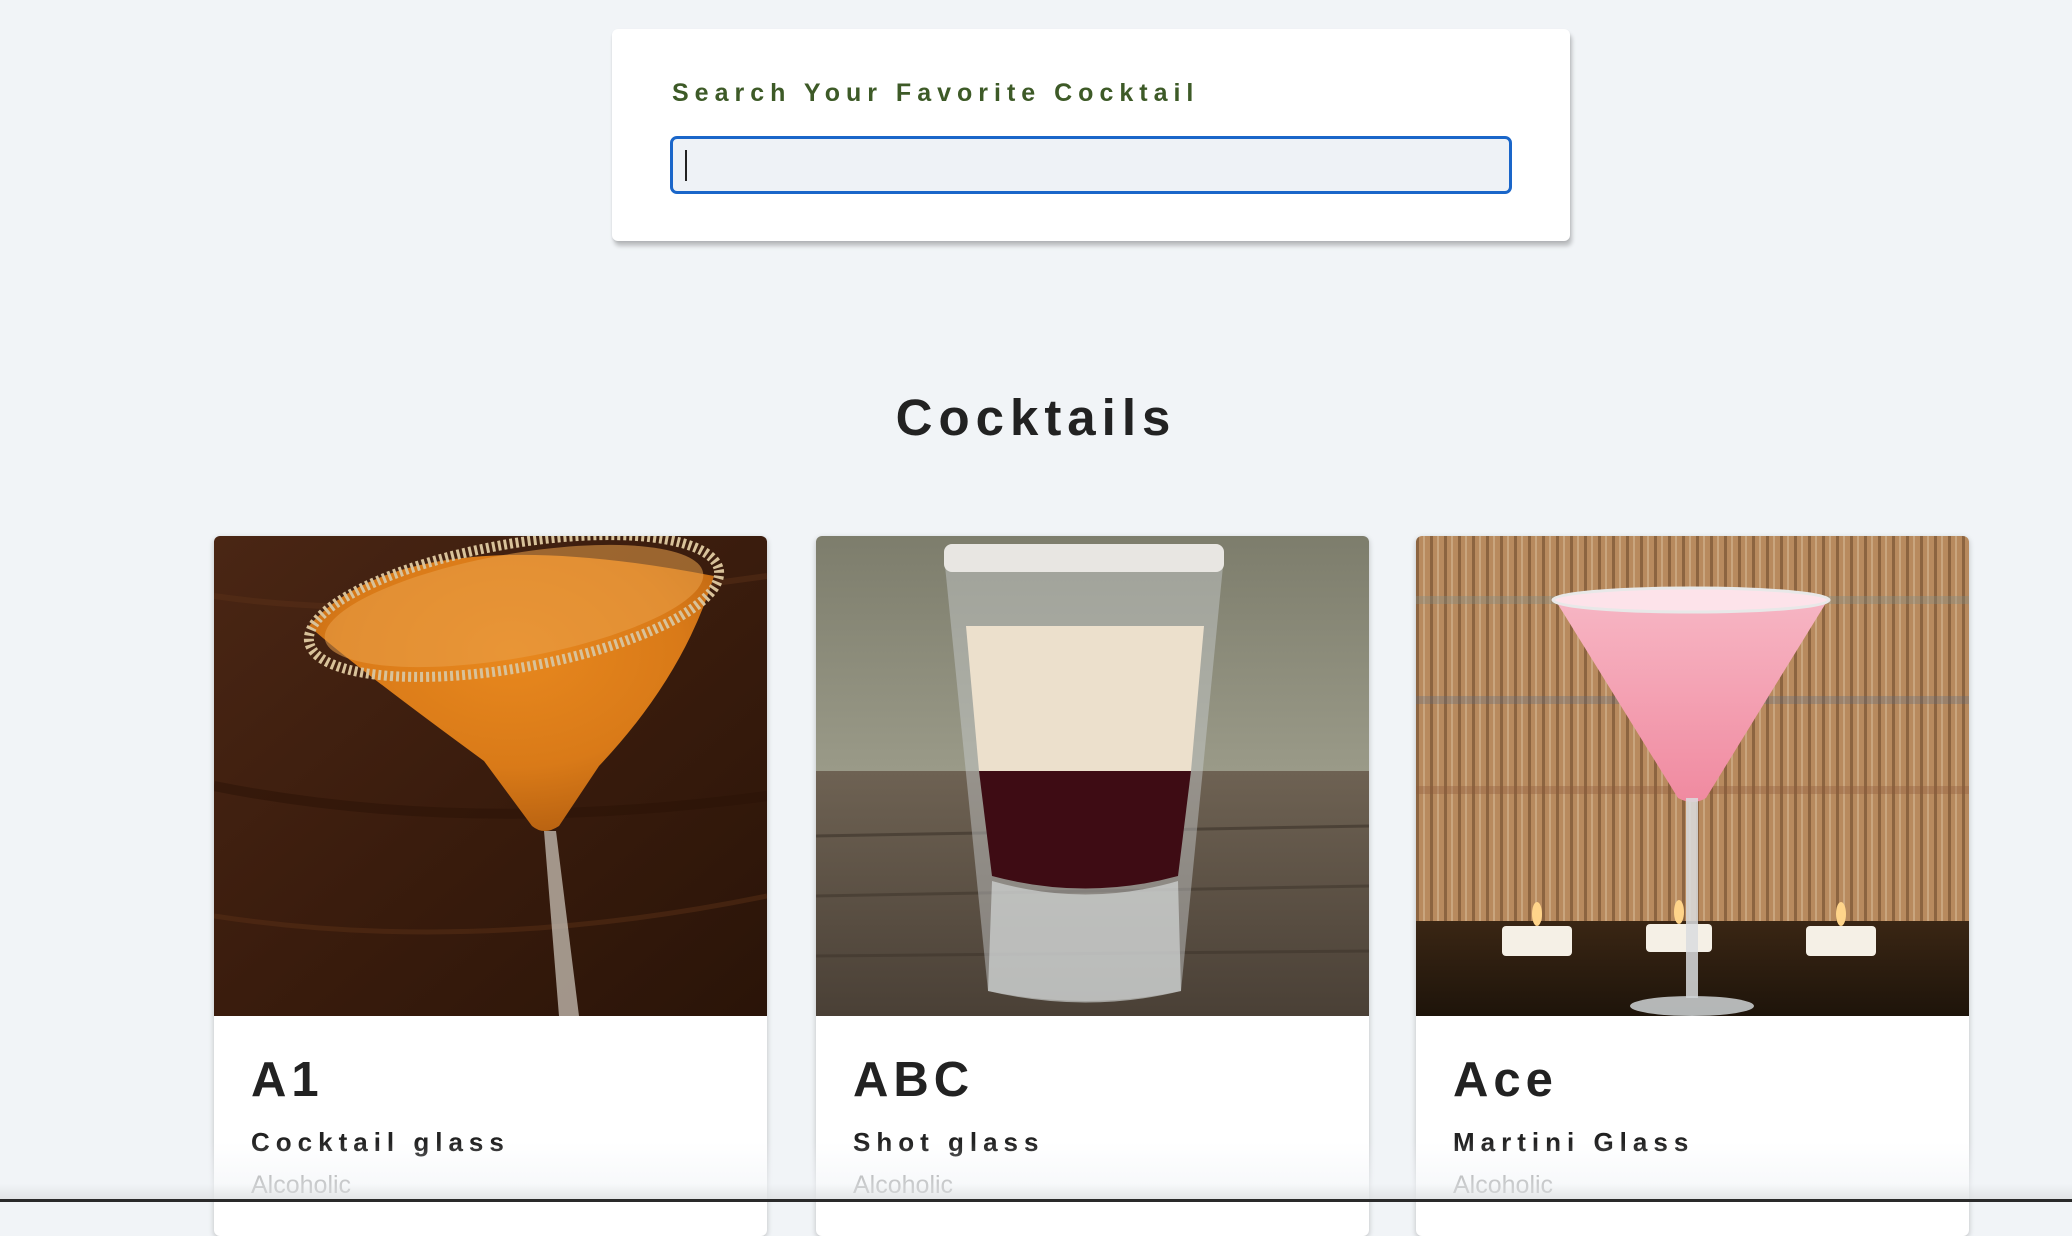 The width and height of the screenshot is (2072, 1236). What do you see at coordinates (1574, 1142) in the screenshot?
I see `cocktail-glass: Martini Glass` at bounding box center [1574, 1142].